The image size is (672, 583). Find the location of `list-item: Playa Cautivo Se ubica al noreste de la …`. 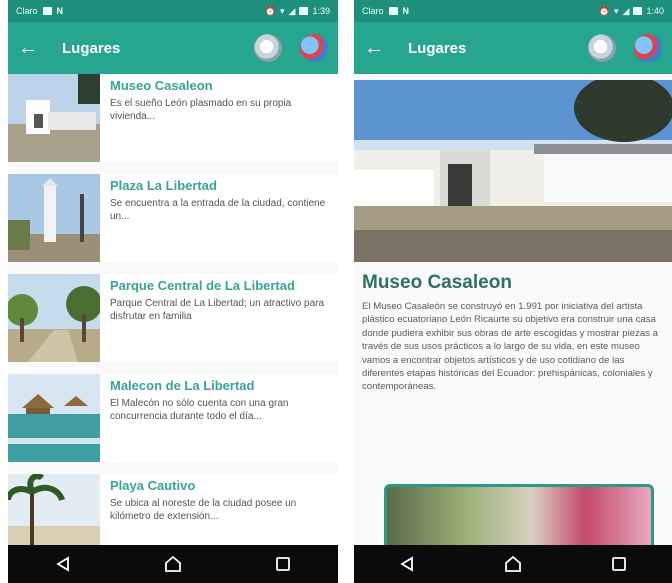

list-item: Playa Cautivo Se ubica al noreste de la … is located at coordinates (173, 509).